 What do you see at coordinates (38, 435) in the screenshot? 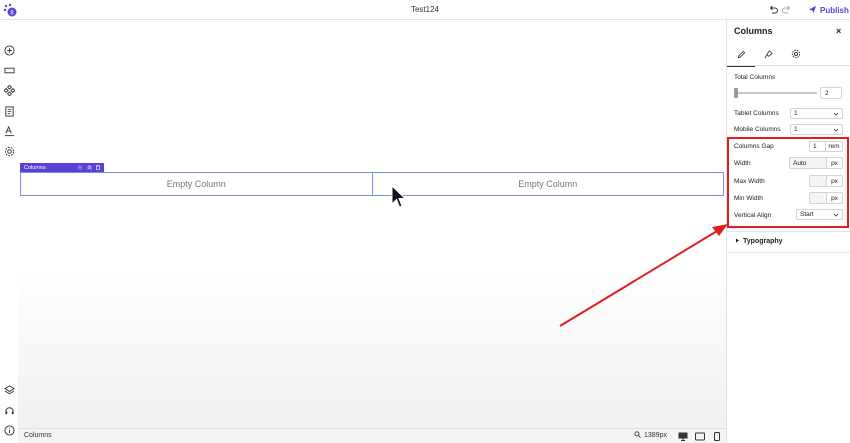
I see `breadcrumb: Columns` at bounding box center [38, 435].